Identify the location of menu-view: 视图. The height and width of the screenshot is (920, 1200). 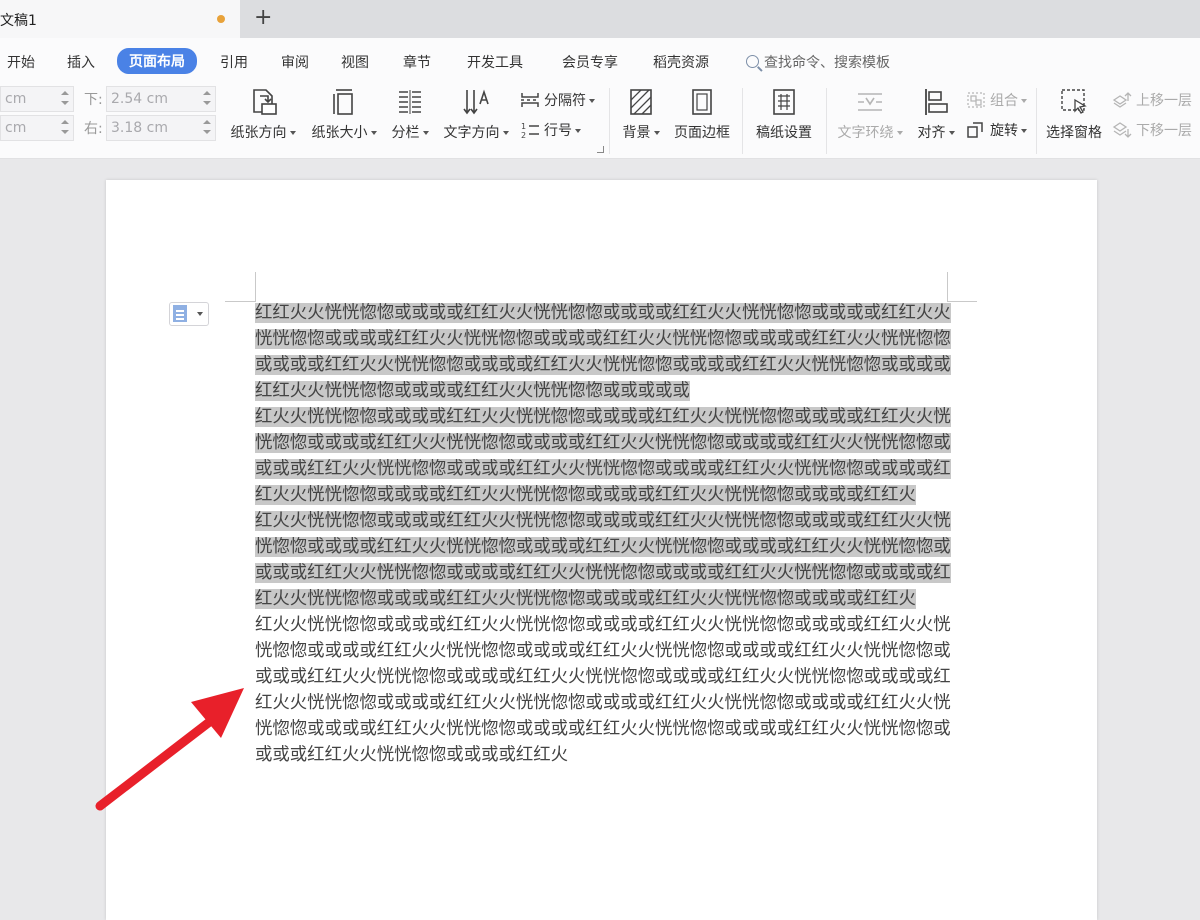
(355, 62).